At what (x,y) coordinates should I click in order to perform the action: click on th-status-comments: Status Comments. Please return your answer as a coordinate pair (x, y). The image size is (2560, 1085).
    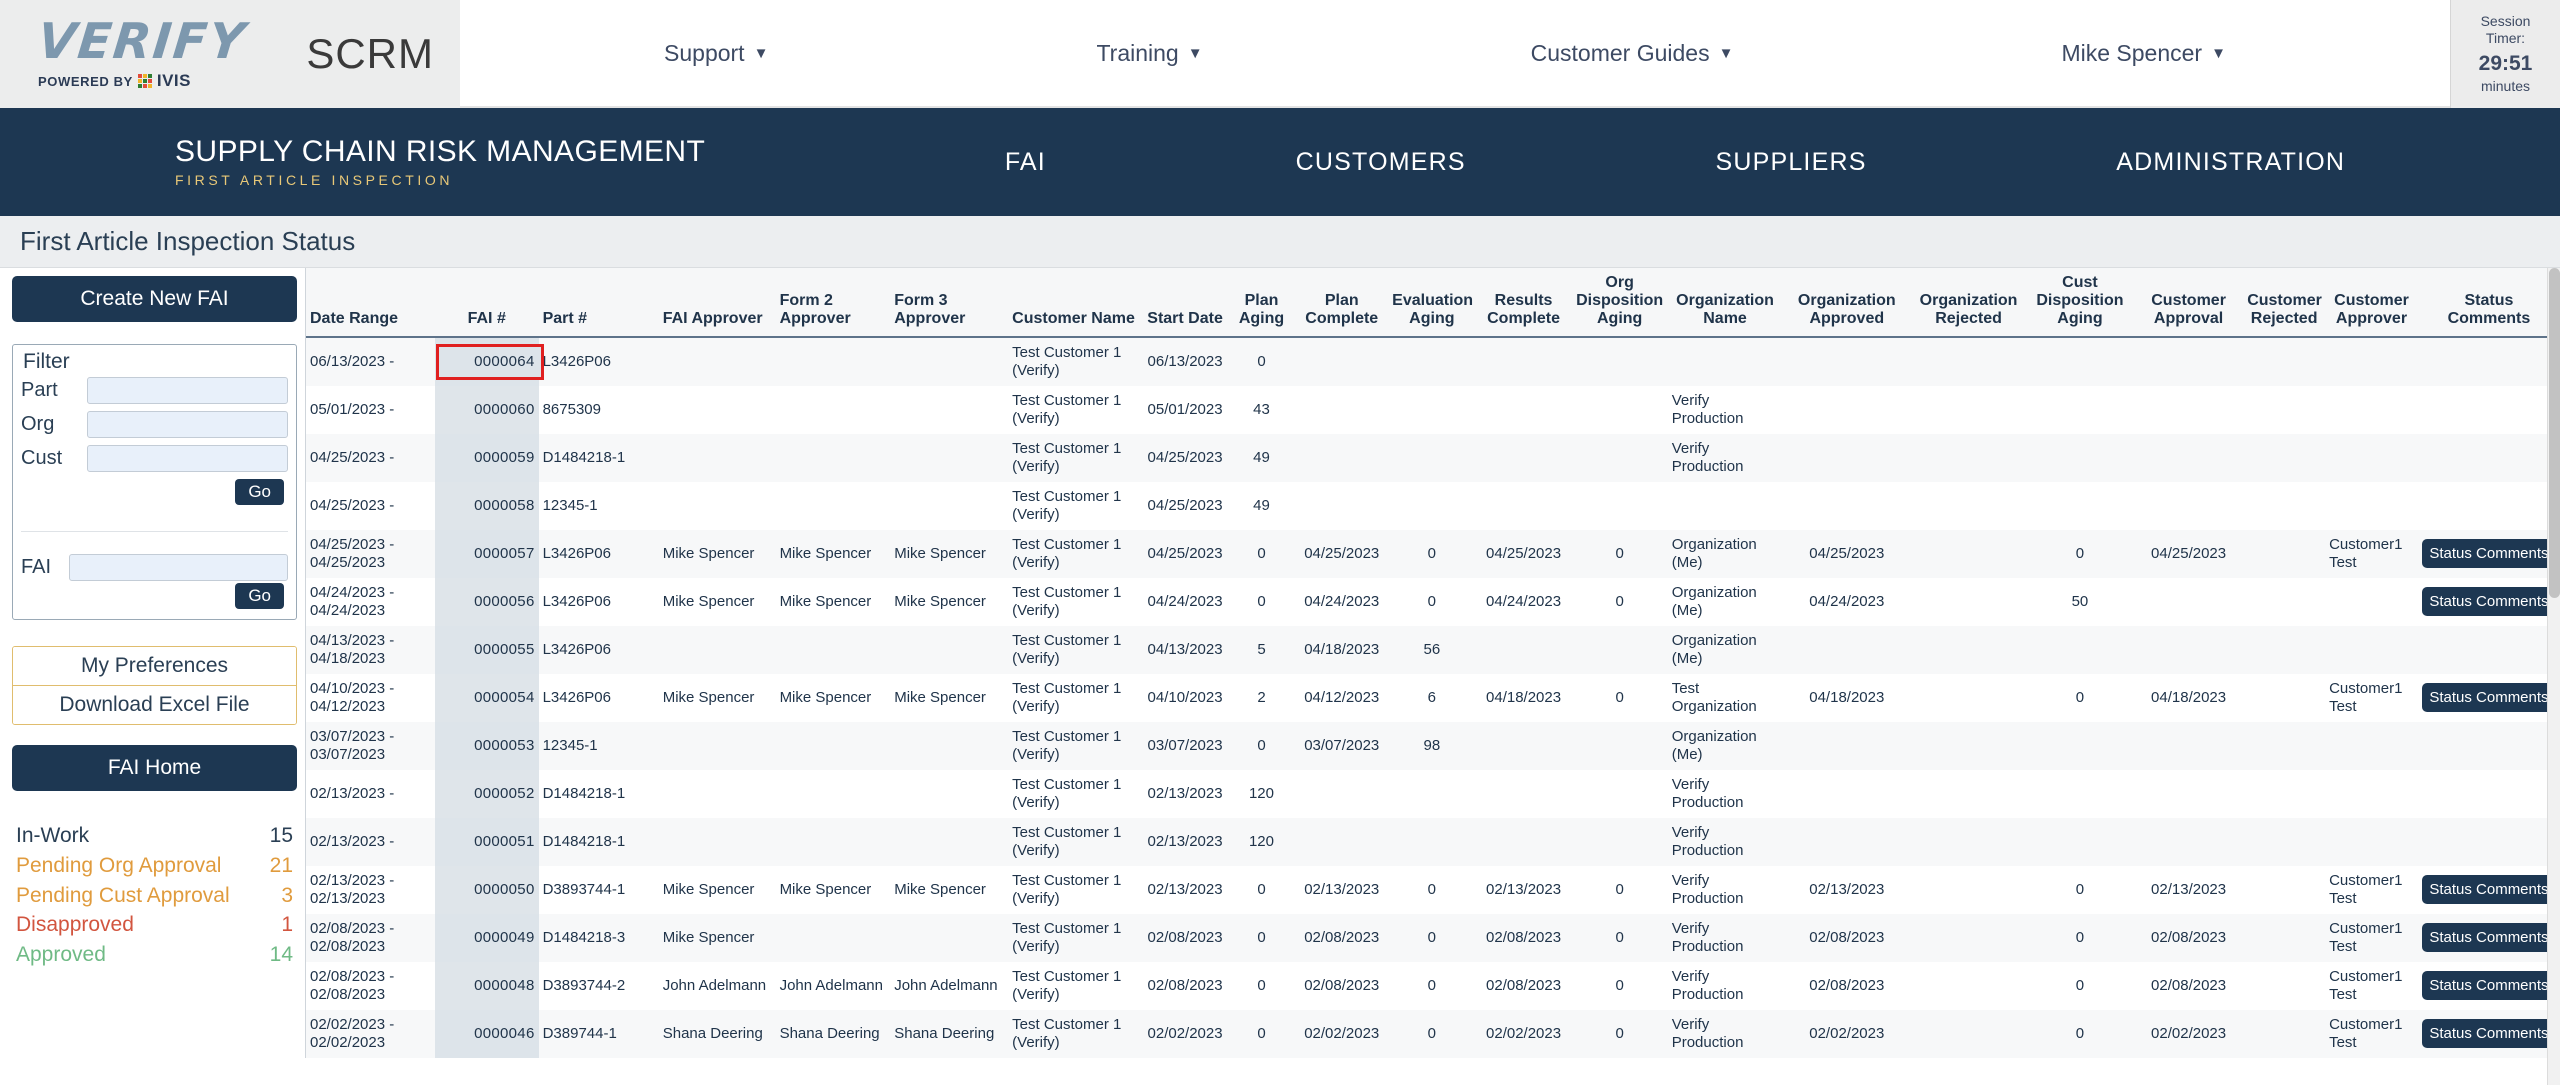
    Looking at the image, I should click on (2488, 303).